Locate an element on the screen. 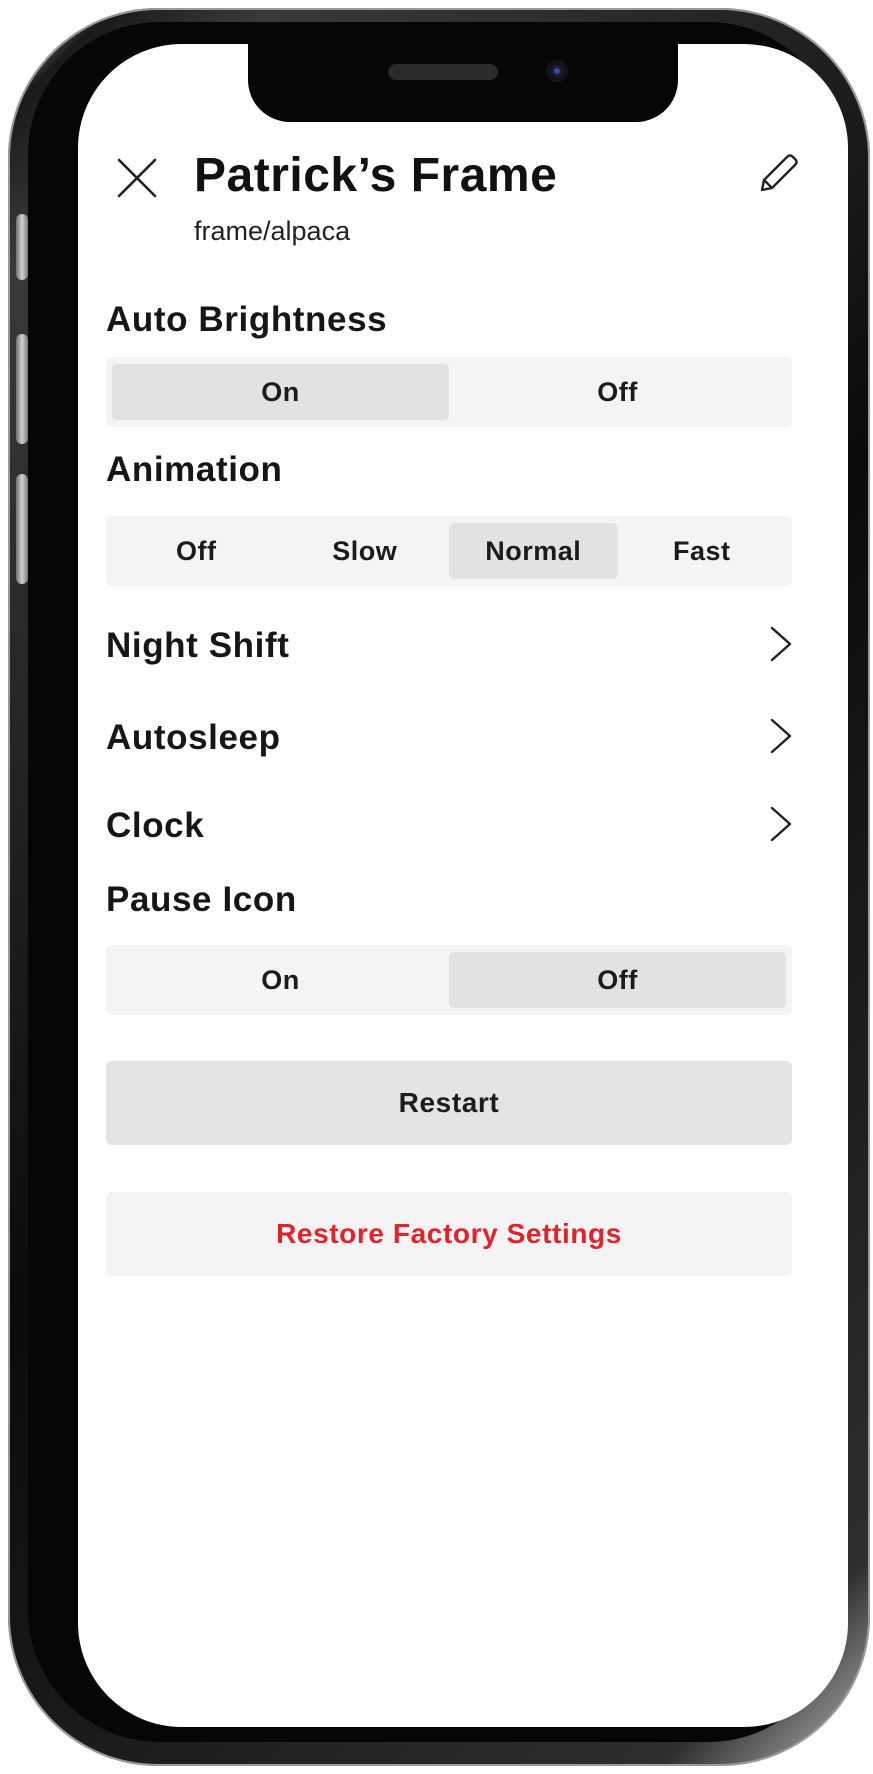 The height and width of the screenshot is (1774, 873). pause-icon-control: On Off is located at coordinates (449, 980).